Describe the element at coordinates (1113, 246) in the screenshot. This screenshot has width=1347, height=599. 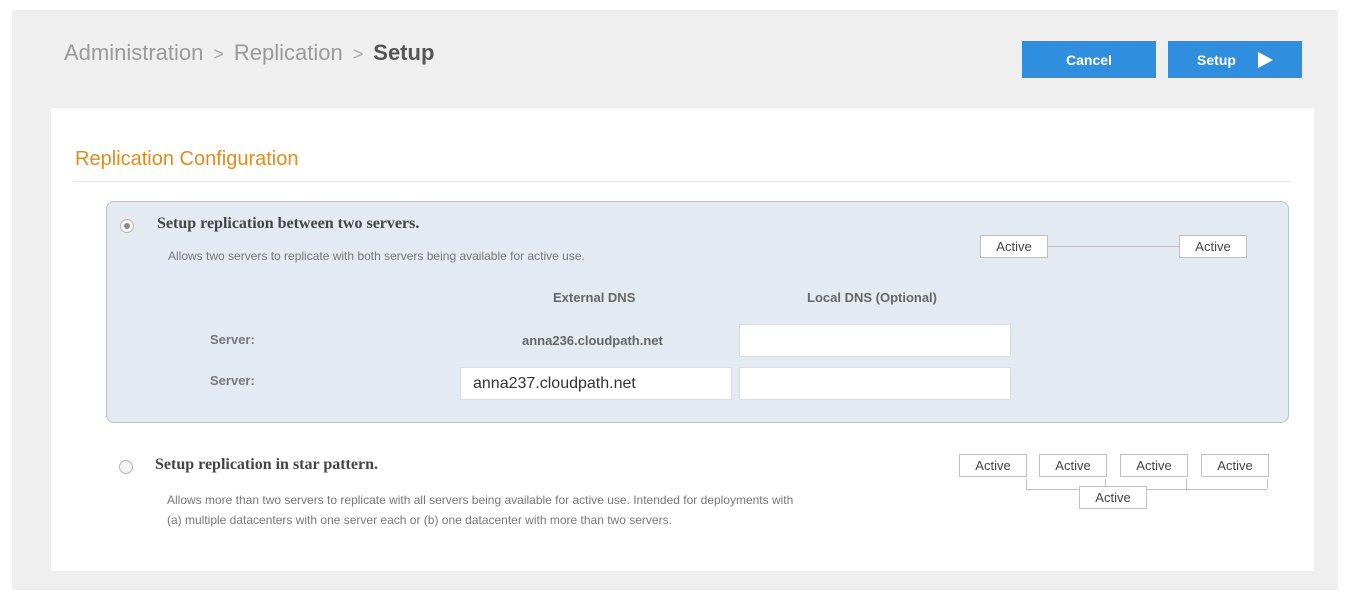
I see `diagram-connector` at that location.